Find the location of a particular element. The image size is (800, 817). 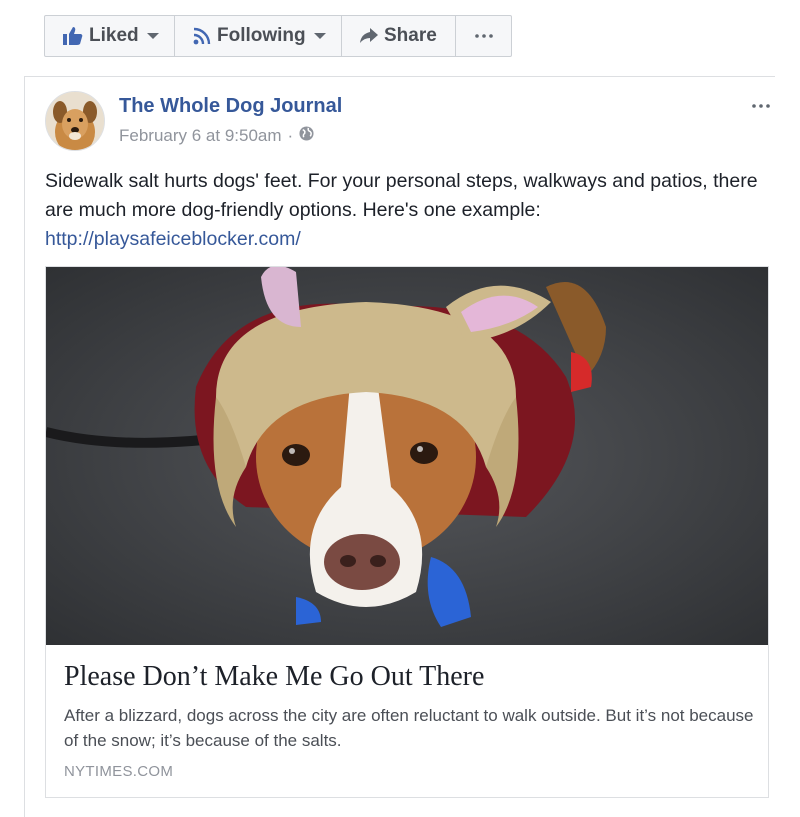

preview-title: Please Don’t Make Me Go Out There is located at coordinates (274, 677).